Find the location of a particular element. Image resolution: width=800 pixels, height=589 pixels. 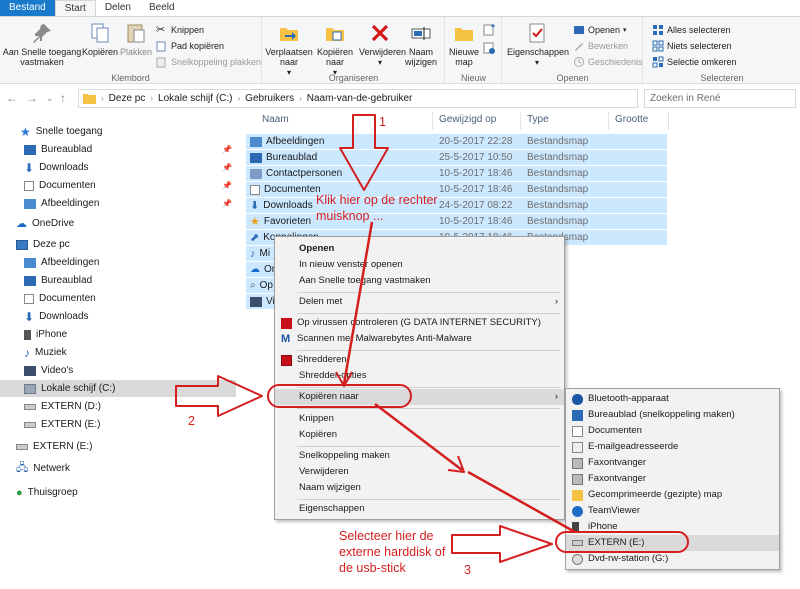

file-row: ☁ On is located at coordinates (261, 269).